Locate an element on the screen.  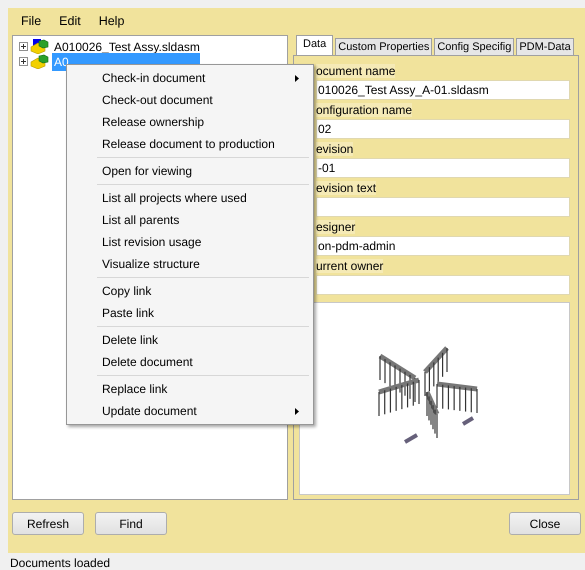
tab: PDM-Data is located at coordinates (545, 46).